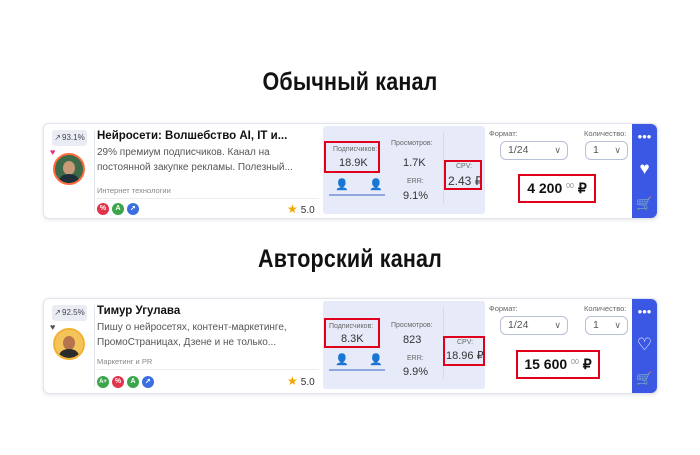  Describe the element at coordinates (350, 82) in the screenshot. I see `section-title-regular: Обычный канал` at that location.